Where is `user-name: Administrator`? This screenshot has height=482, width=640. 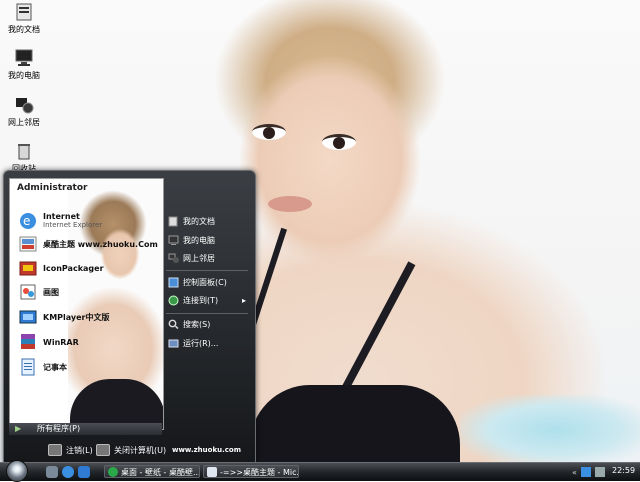 user-name: Administrator is located at coordinates (52, 188).